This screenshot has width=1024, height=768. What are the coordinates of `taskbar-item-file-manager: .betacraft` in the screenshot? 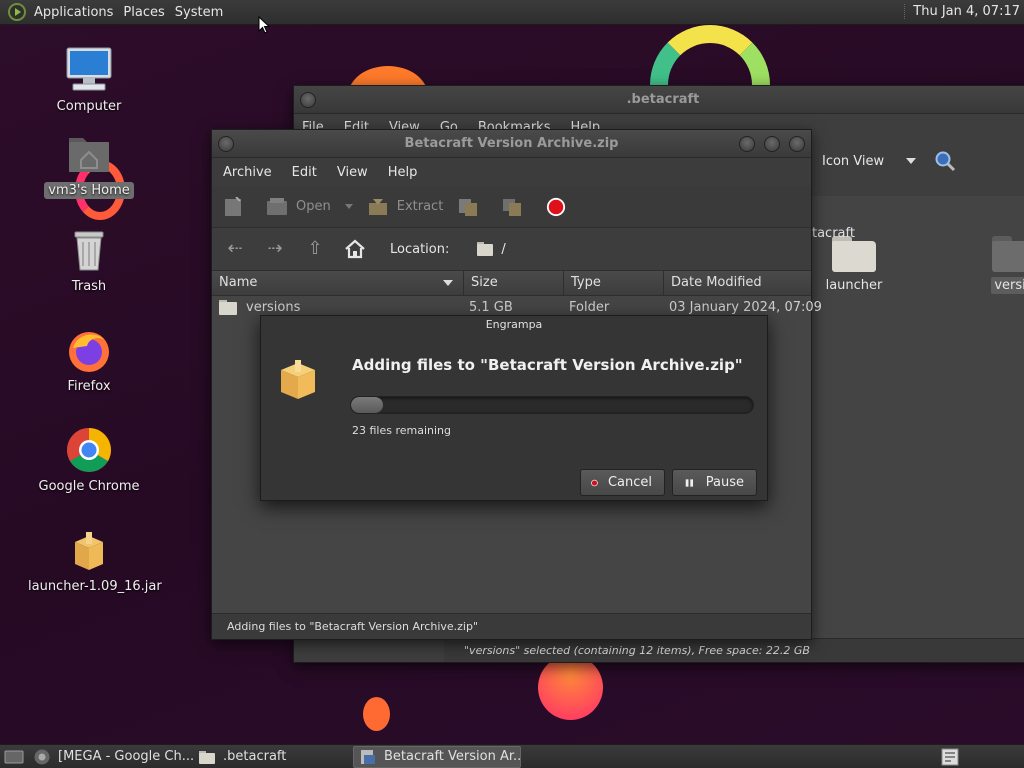 It's located at (273, 757).